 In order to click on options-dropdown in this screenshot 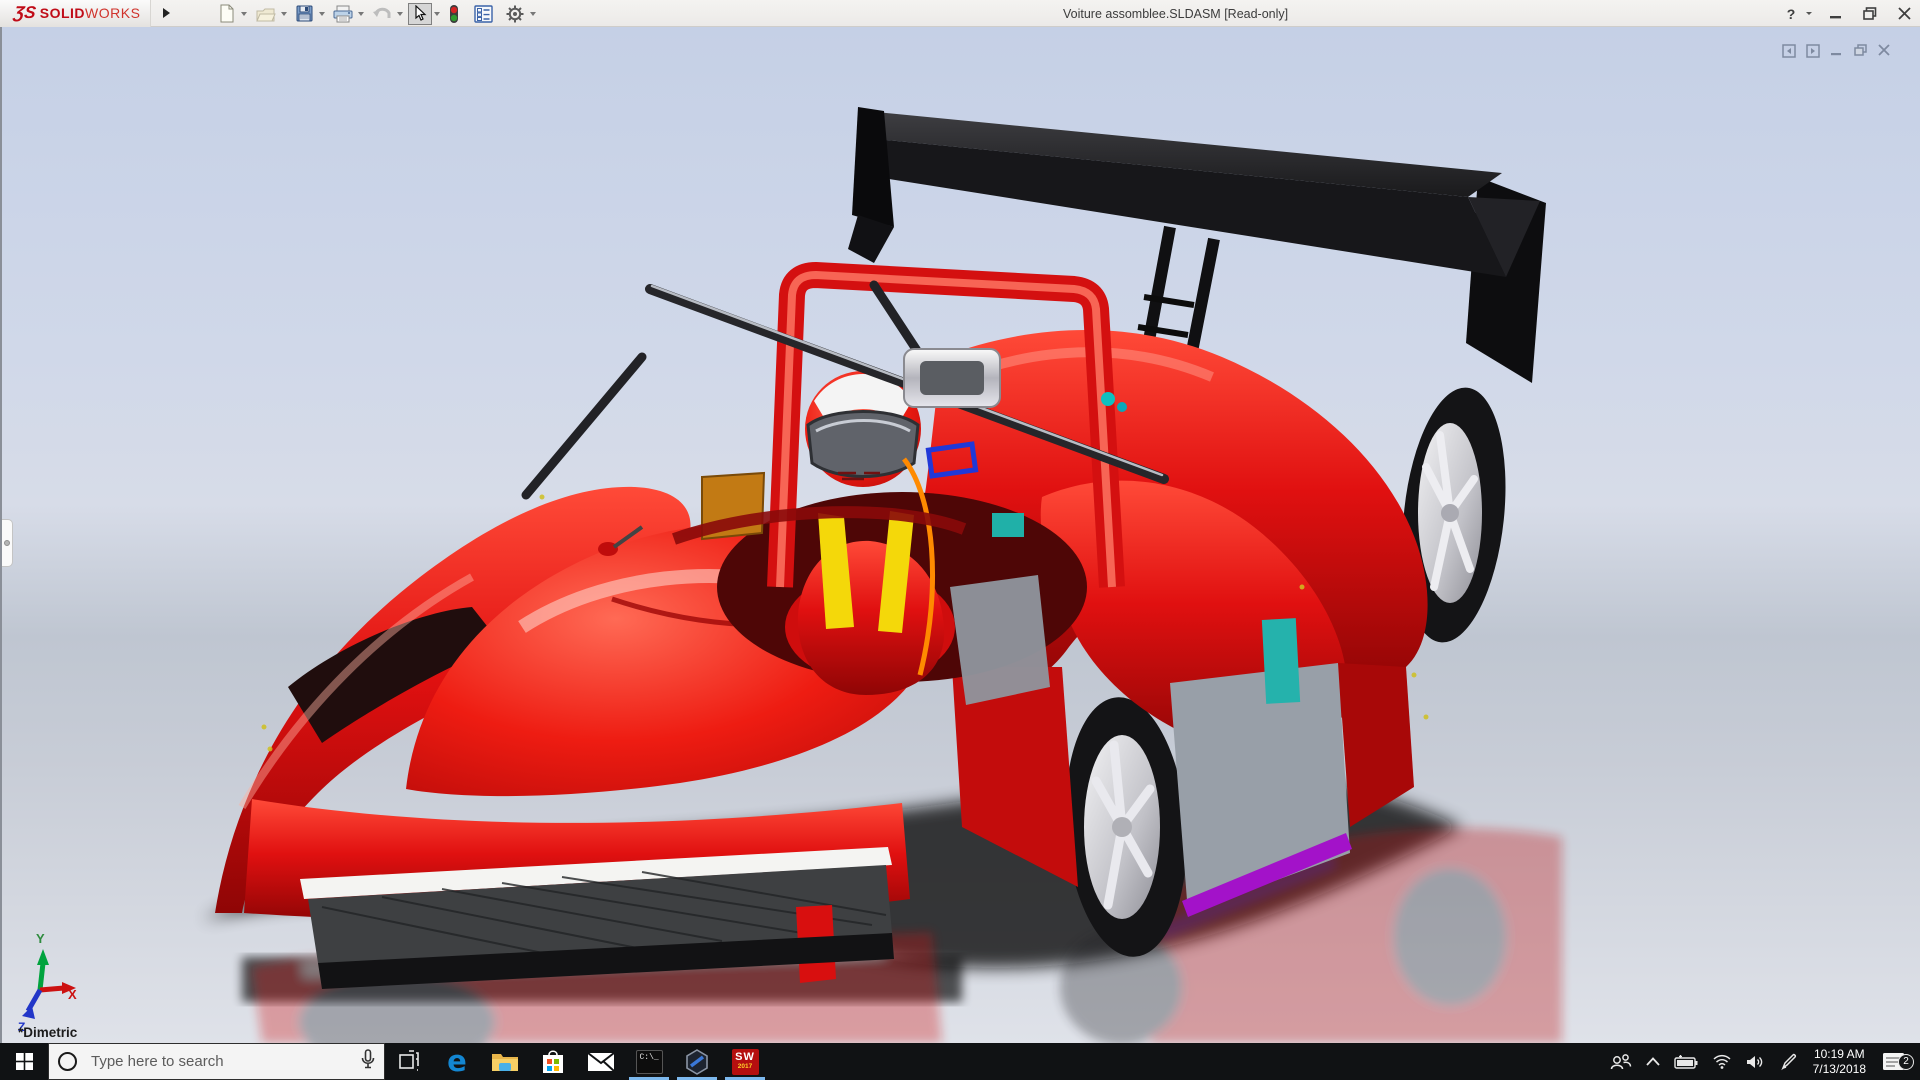, I will do `click(533, 13)`.